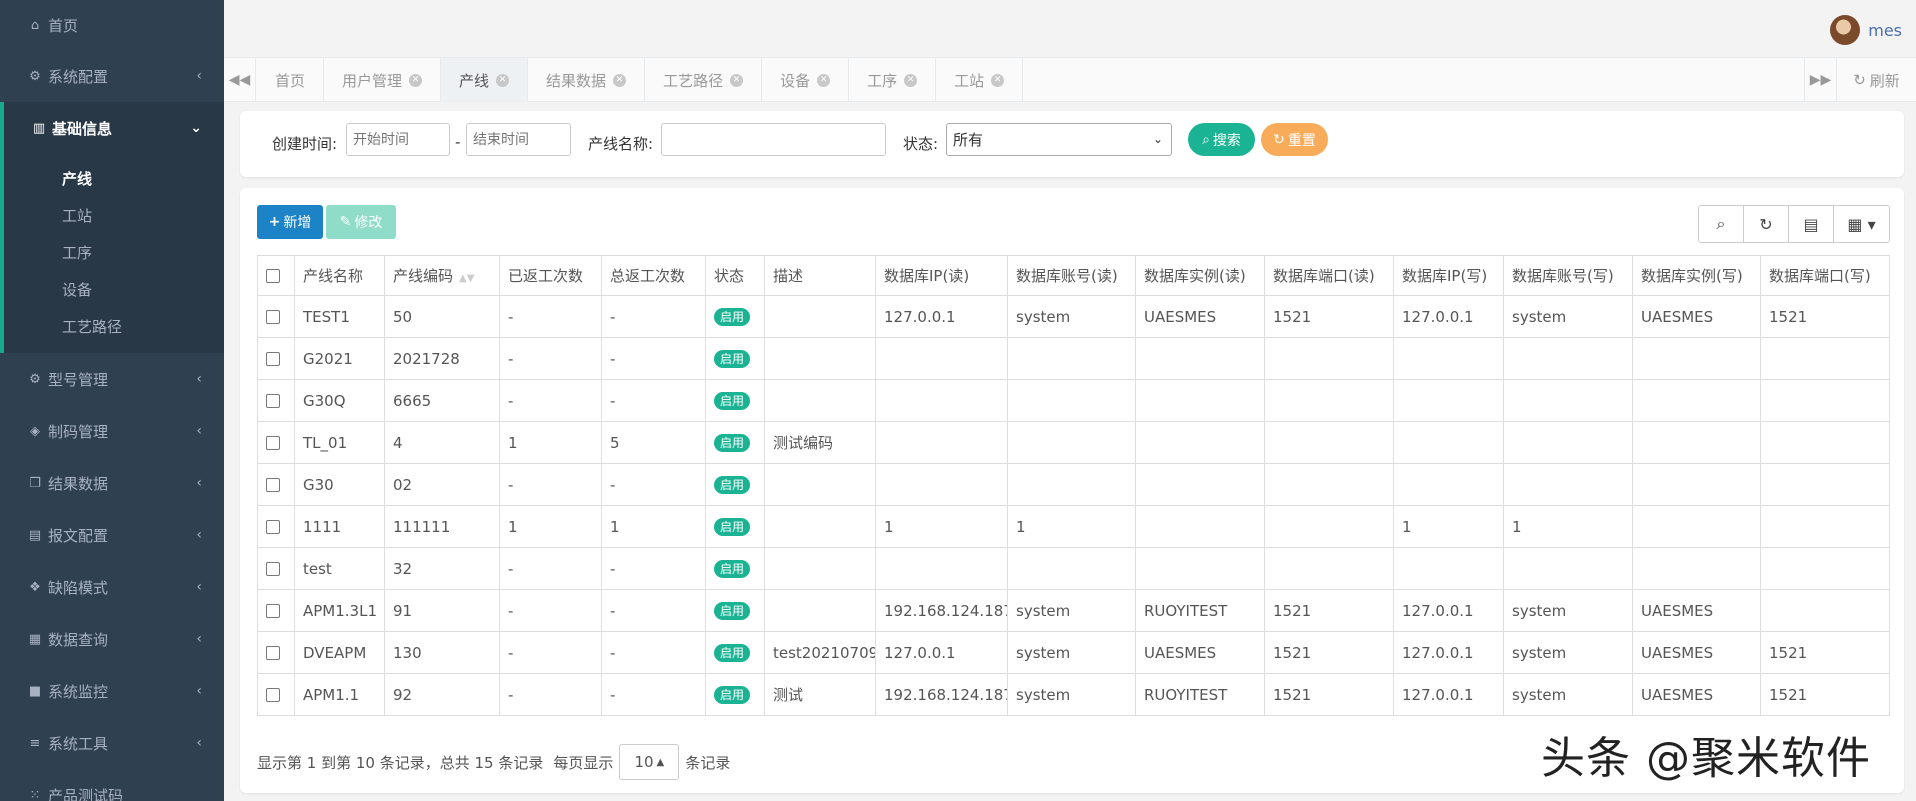 The width and height of the screenshot is (1916, 801). What do you see at coordinates (290, 222) in the screenshot?
I see `add-button: + 新增` at bounding box center [290, 222].